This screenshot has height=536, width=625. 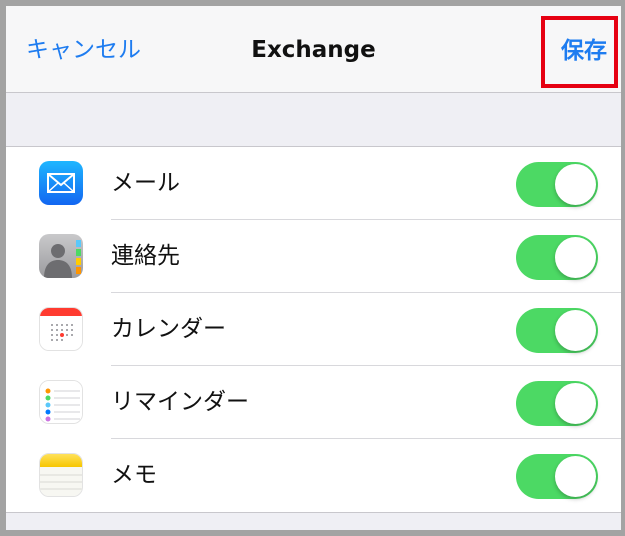 I want to click on list-item-label: 連絡先, so click(x=145, y=256).